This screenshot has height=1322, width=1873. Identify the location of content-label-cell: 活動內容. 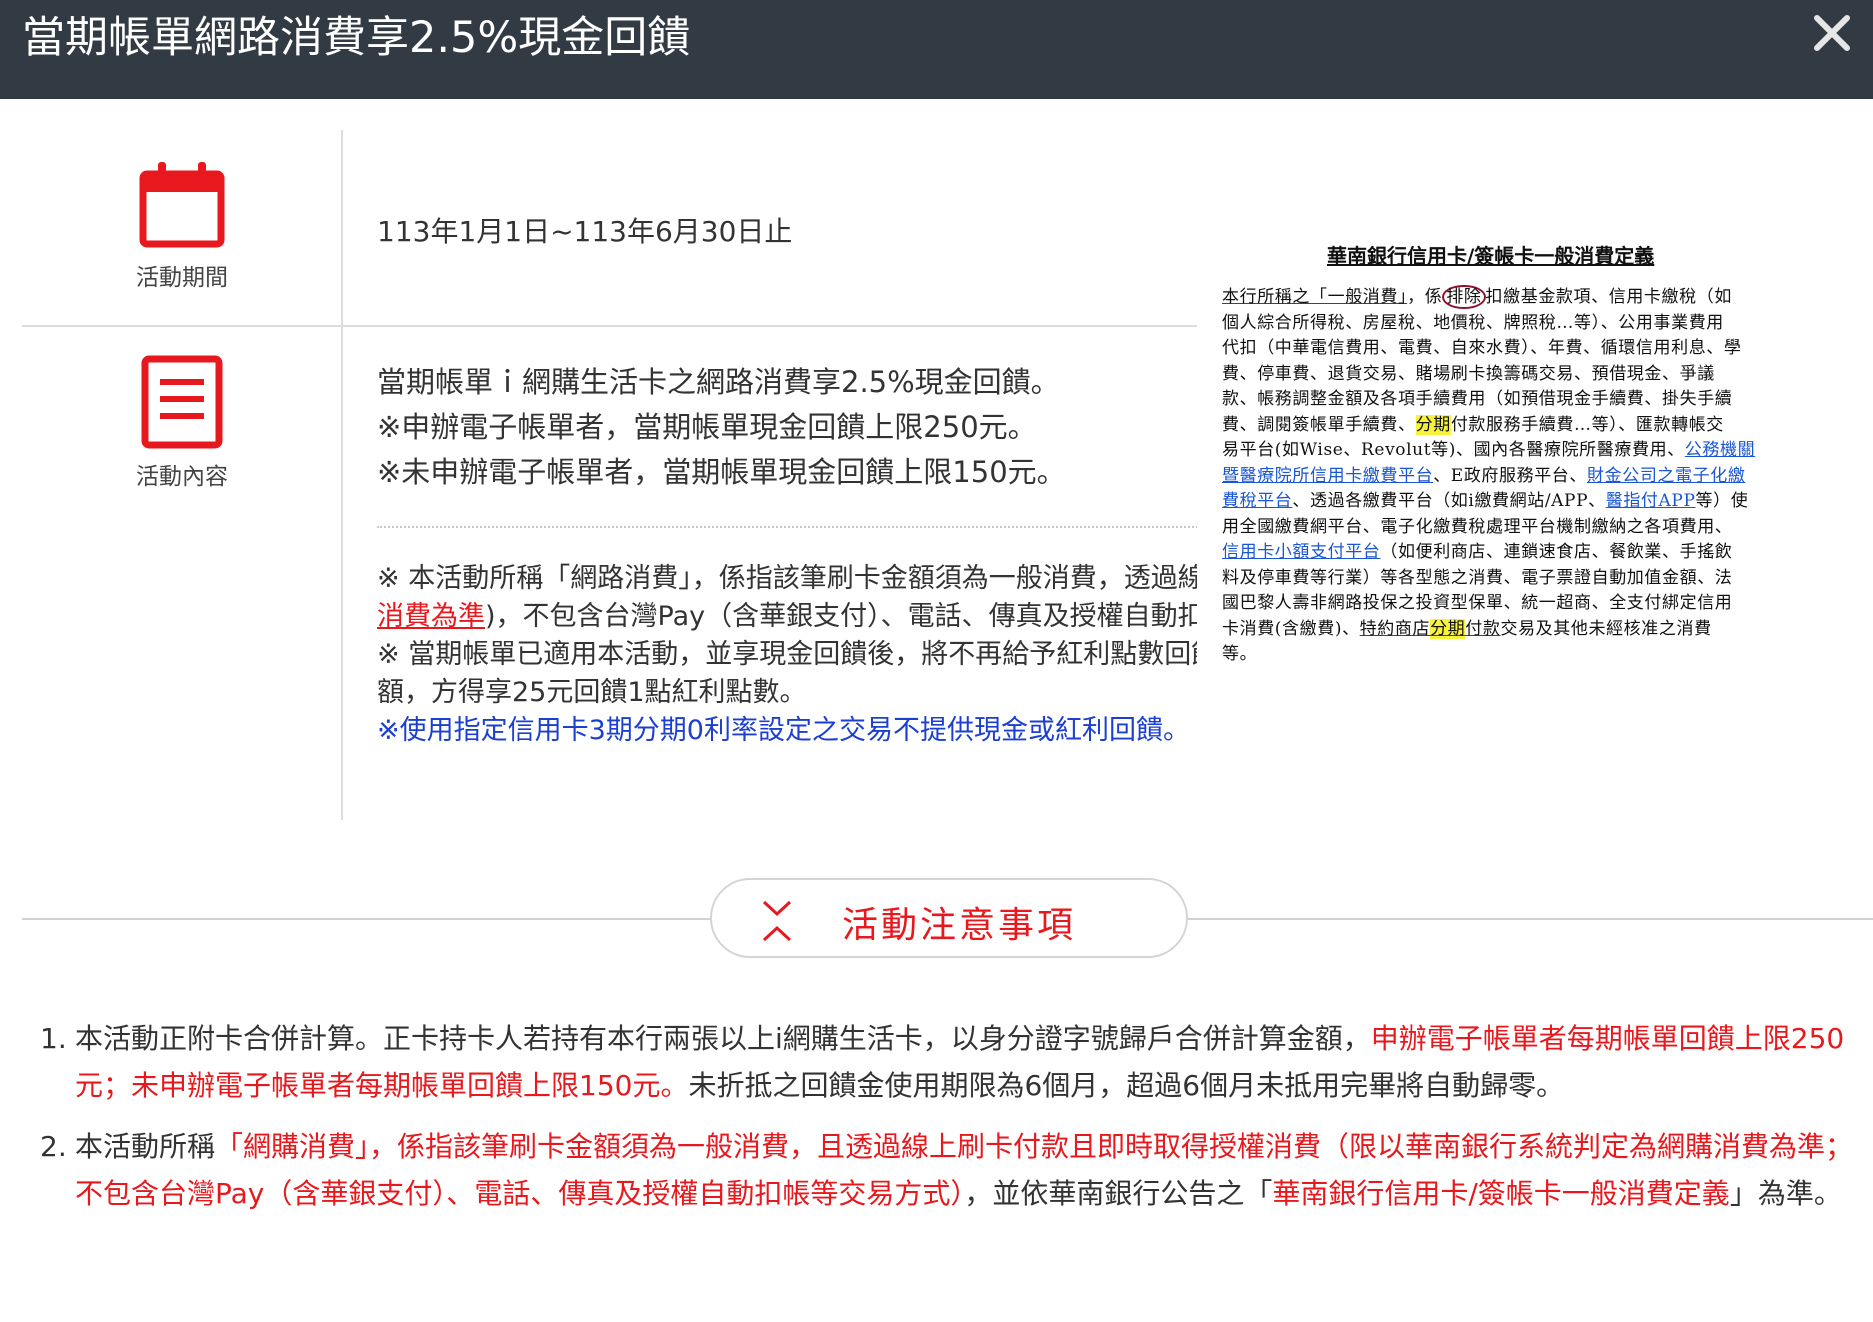
(182, 423).